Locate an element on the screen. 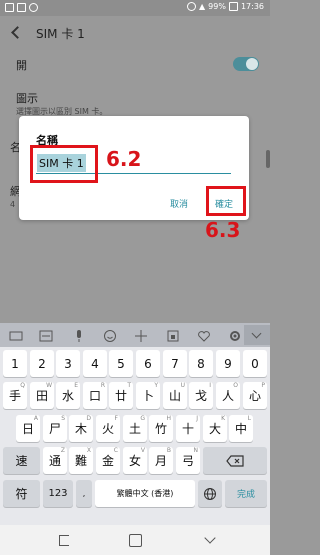 This screenshot has height=555, width=320. key: 廿T is located at coordinates (121, 395).